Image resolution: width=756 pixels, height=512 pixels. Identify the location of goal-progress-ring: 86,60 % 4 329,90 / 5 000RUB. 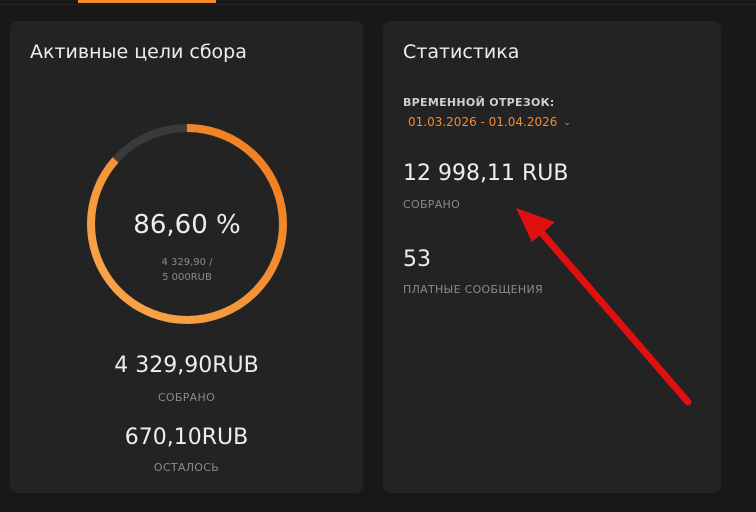
(187, 224).